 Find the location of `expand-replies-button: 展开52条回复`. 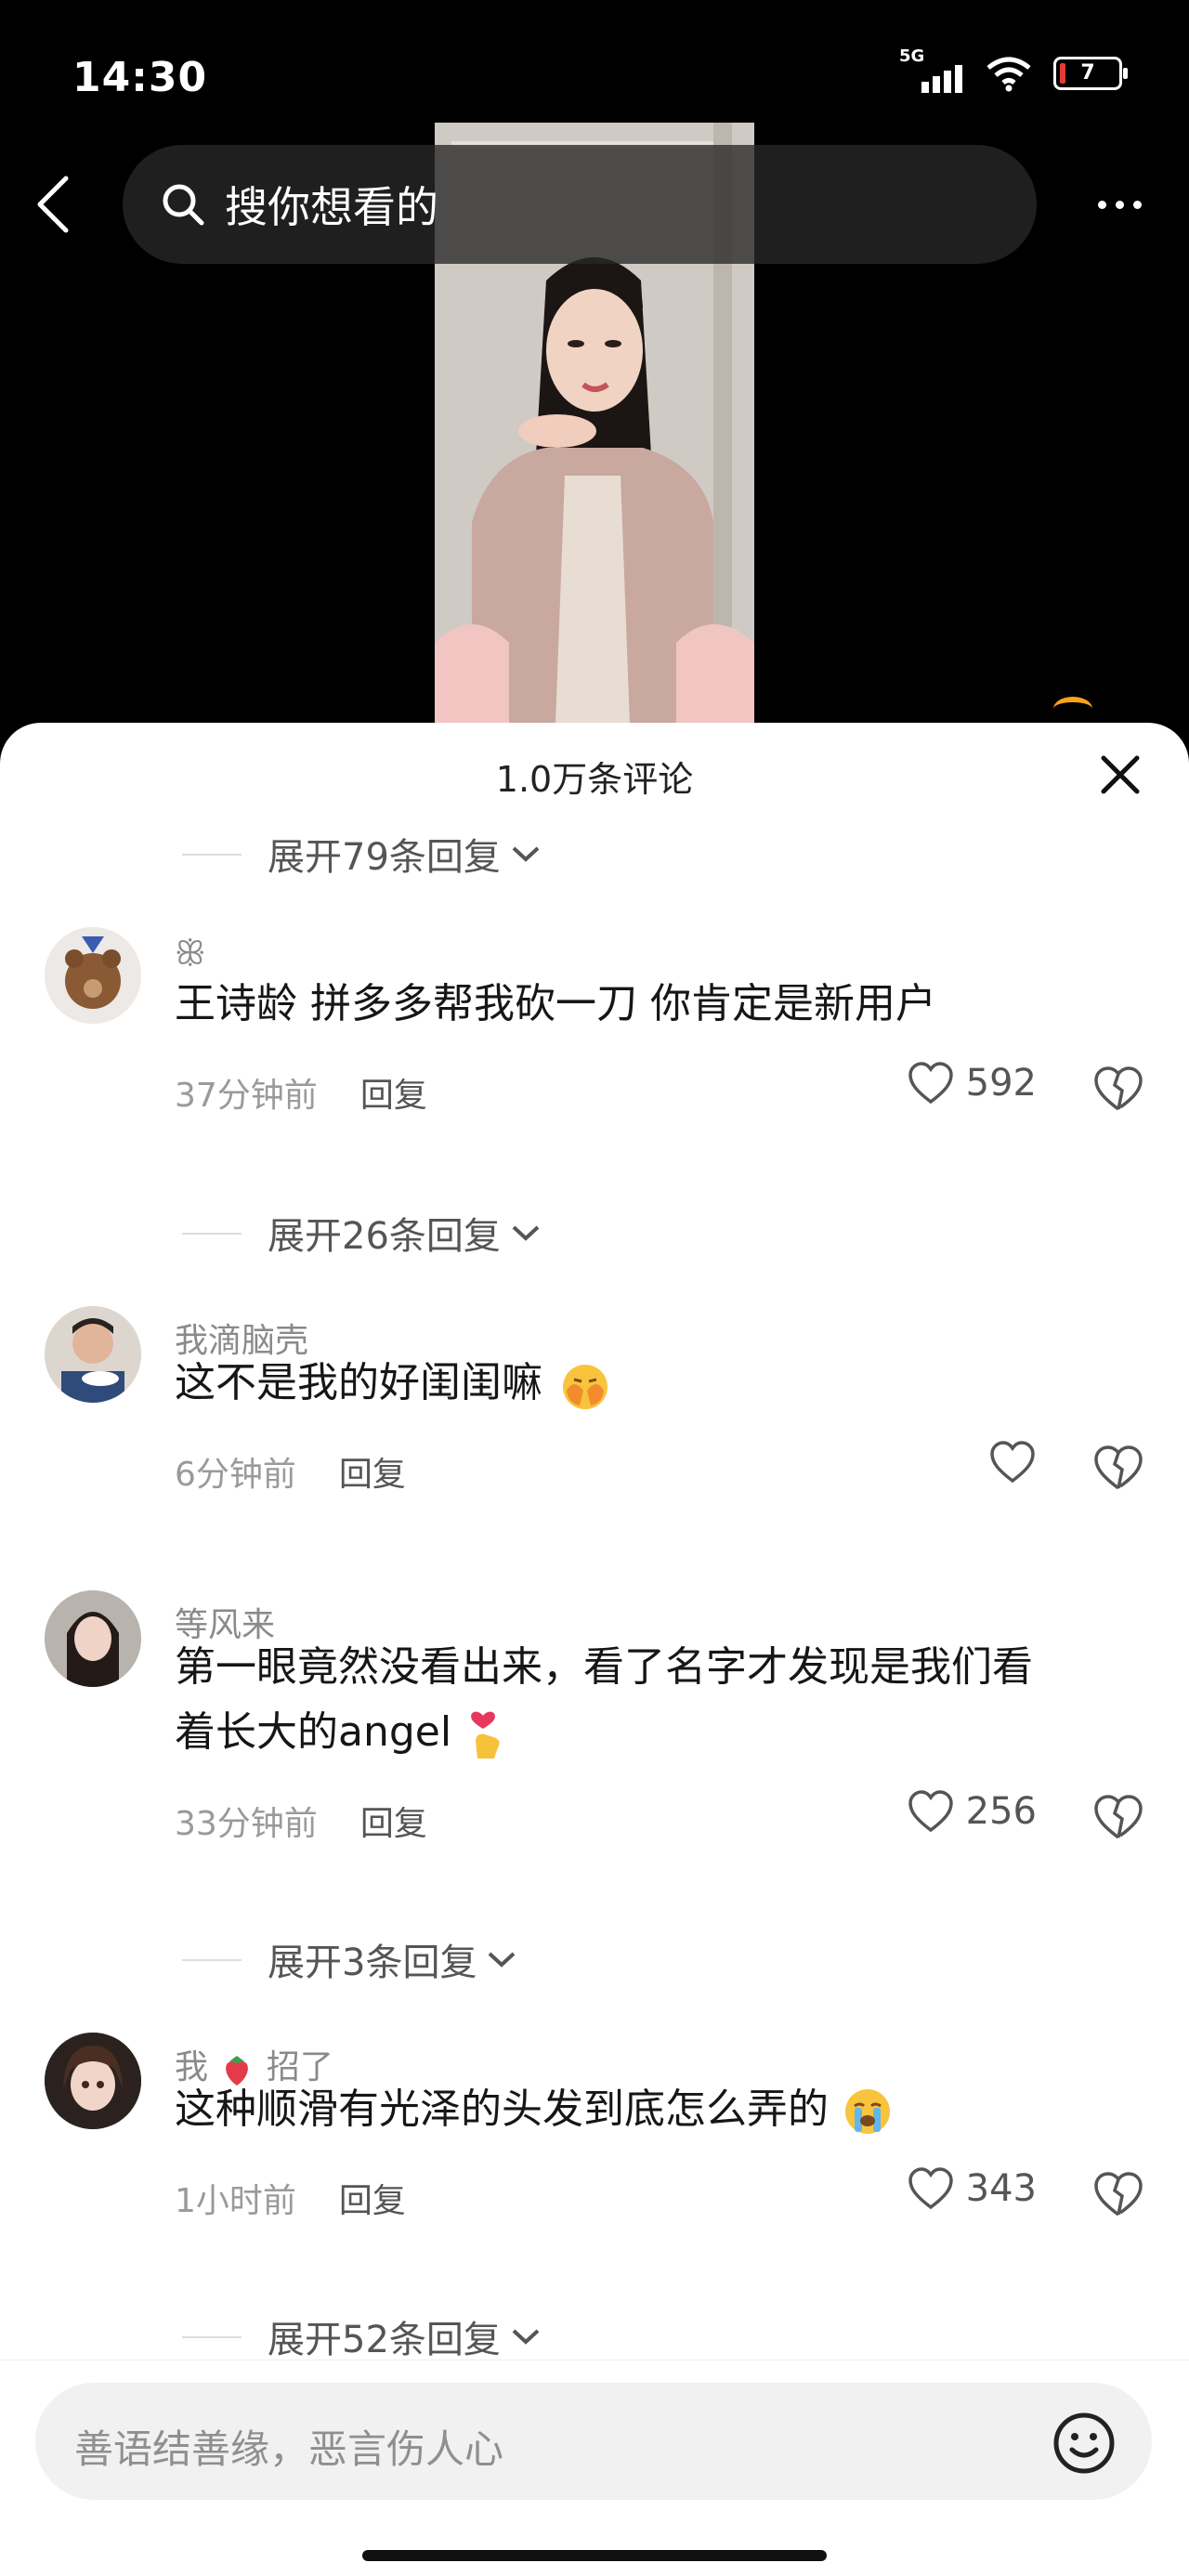

expand-replies-button: 展开52条回复 is located at coordinates (362, 2336).